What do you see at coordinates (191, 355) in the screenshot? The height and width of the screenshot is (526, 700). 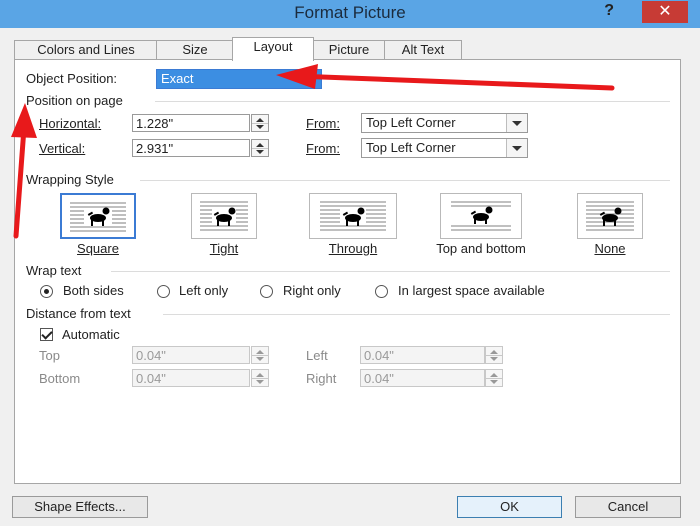 I see `distance-top-input: 0.04"` at bounding box center [191, 355].